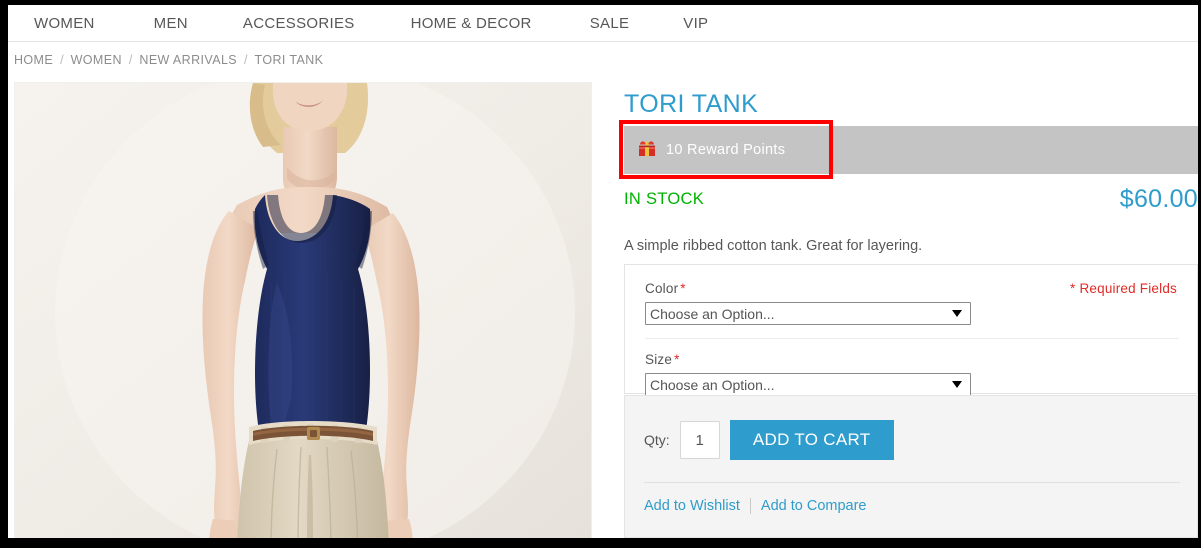  Describe the element at coordinates (96, 60) in the screenshot. I see `breadcrumb-item-women: WOMEN` at that location.